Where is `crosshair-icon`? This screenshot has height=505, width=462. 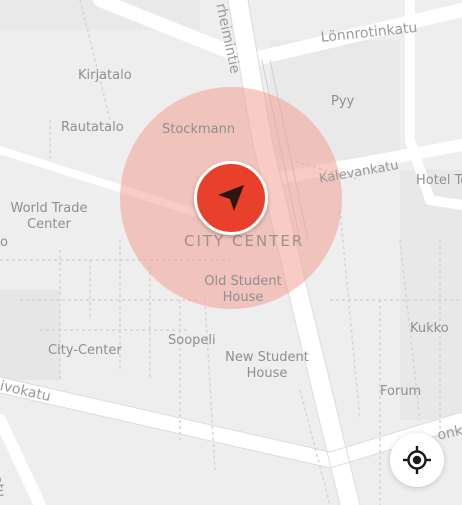 crosshair-icon is located at coordinates (417, 460).